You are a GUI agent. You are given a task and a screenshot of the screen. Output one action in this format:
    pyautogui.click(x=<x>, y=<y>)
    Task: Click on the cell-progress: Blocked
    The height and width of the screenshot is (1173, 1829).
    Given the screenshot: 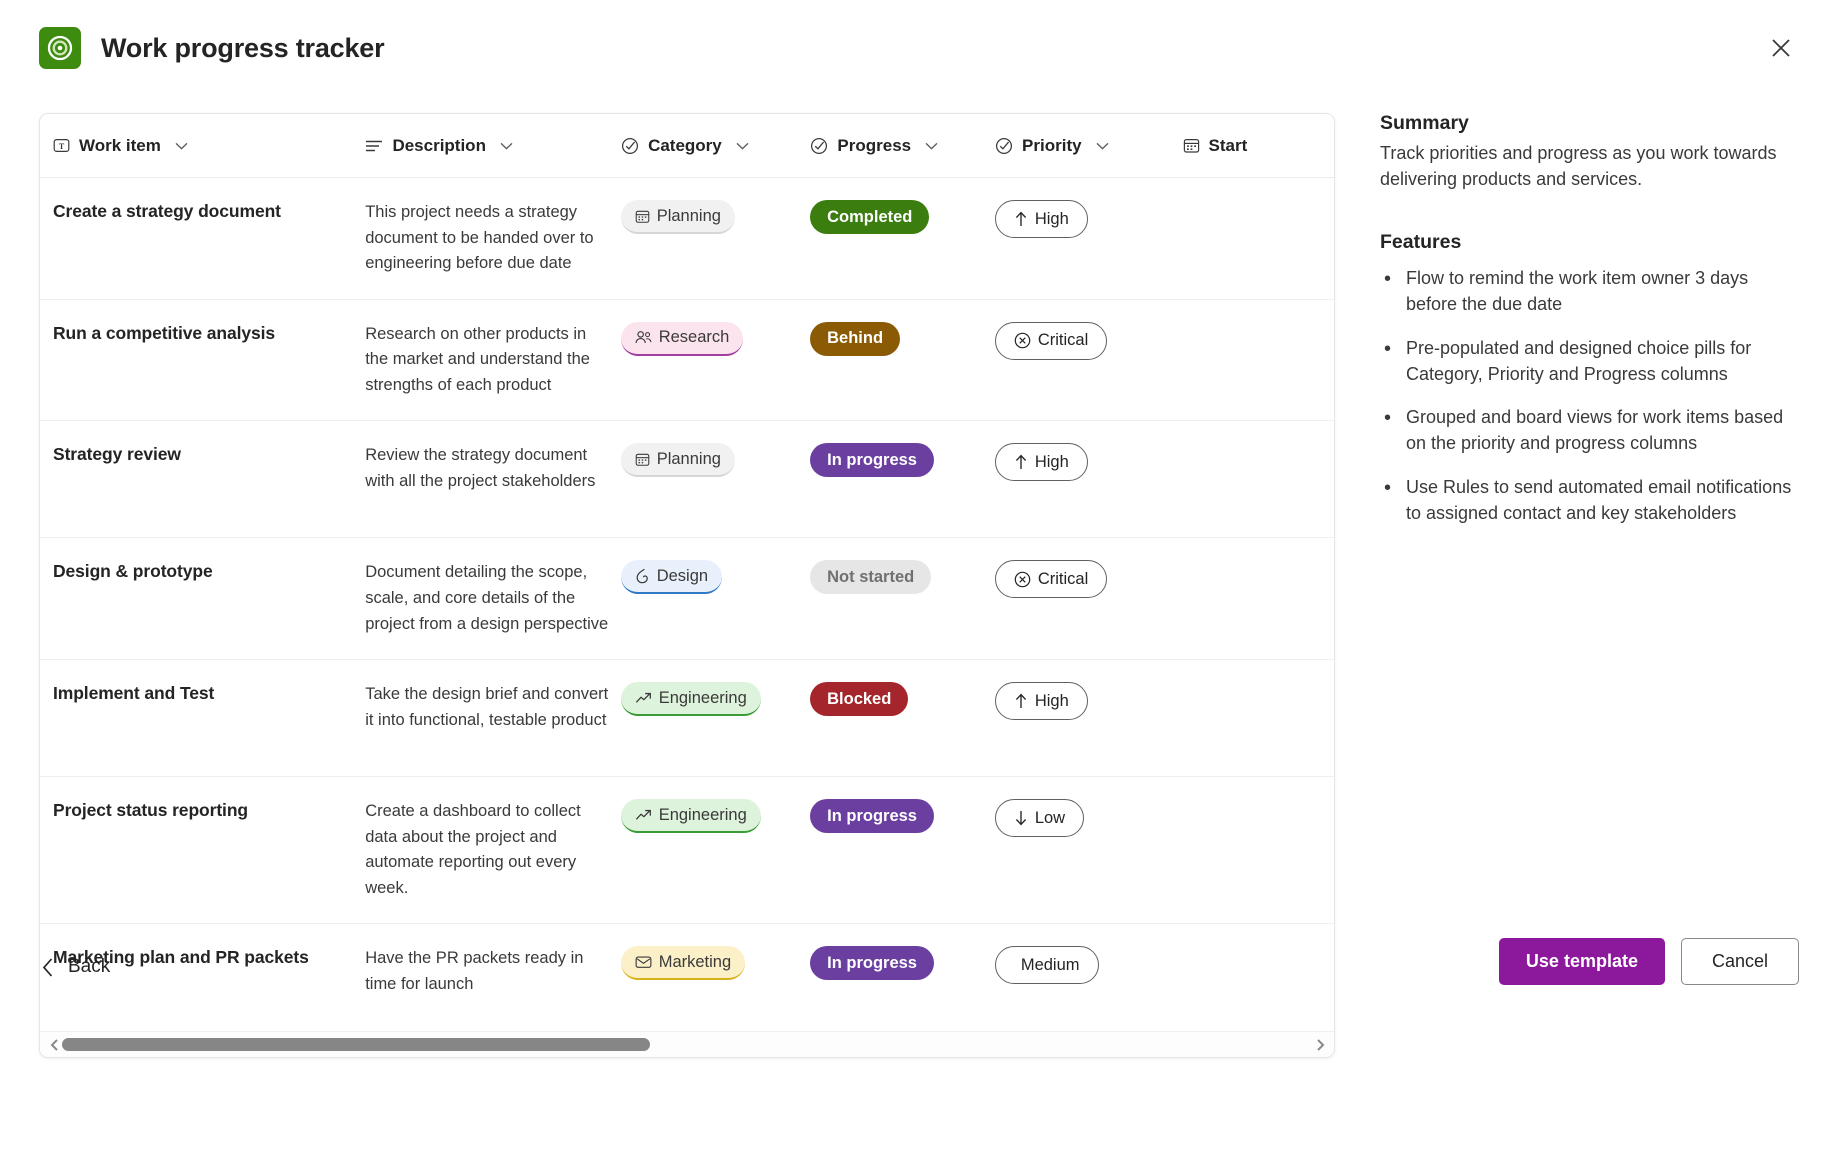 What is the action you would take?
    pyautogui.click(x=902, y=718)
    